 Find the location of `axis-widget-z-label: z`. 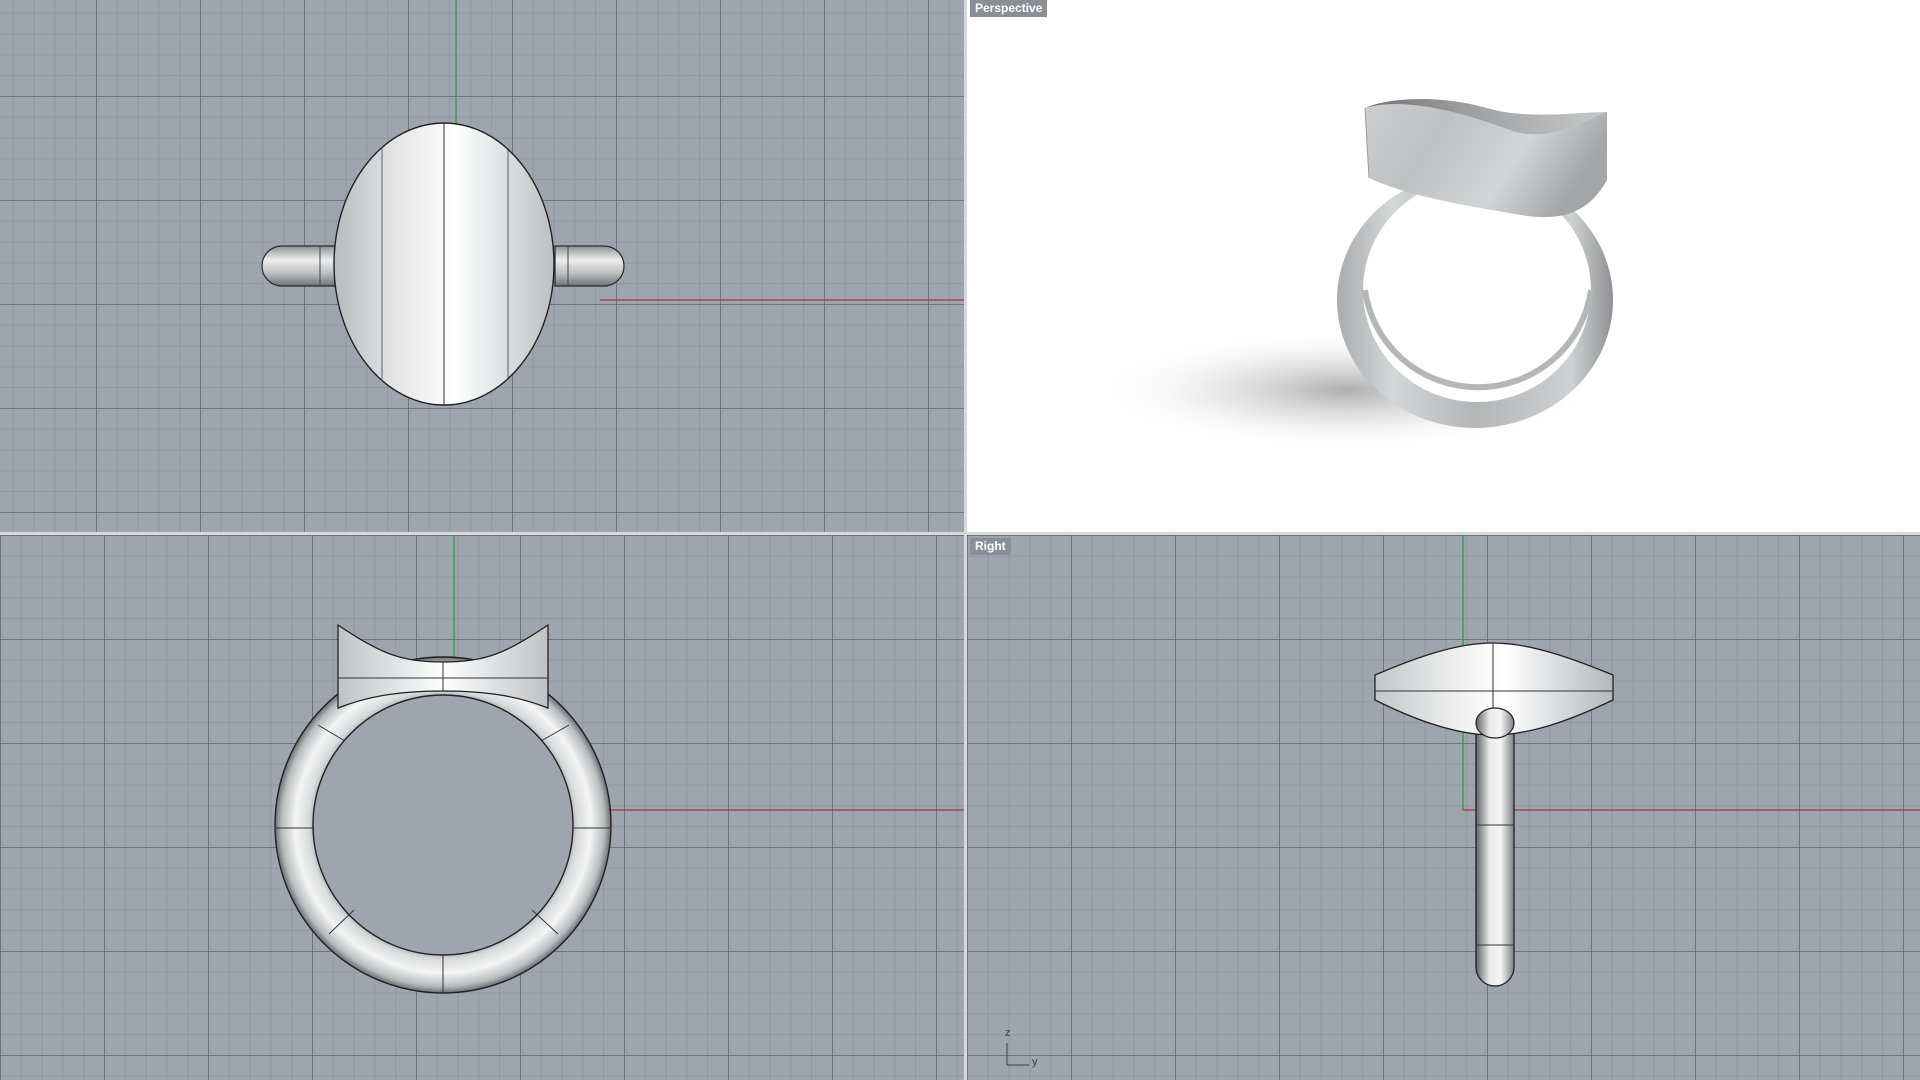

axis-widget-z-label: z is located at coordinates (1008, 1033).